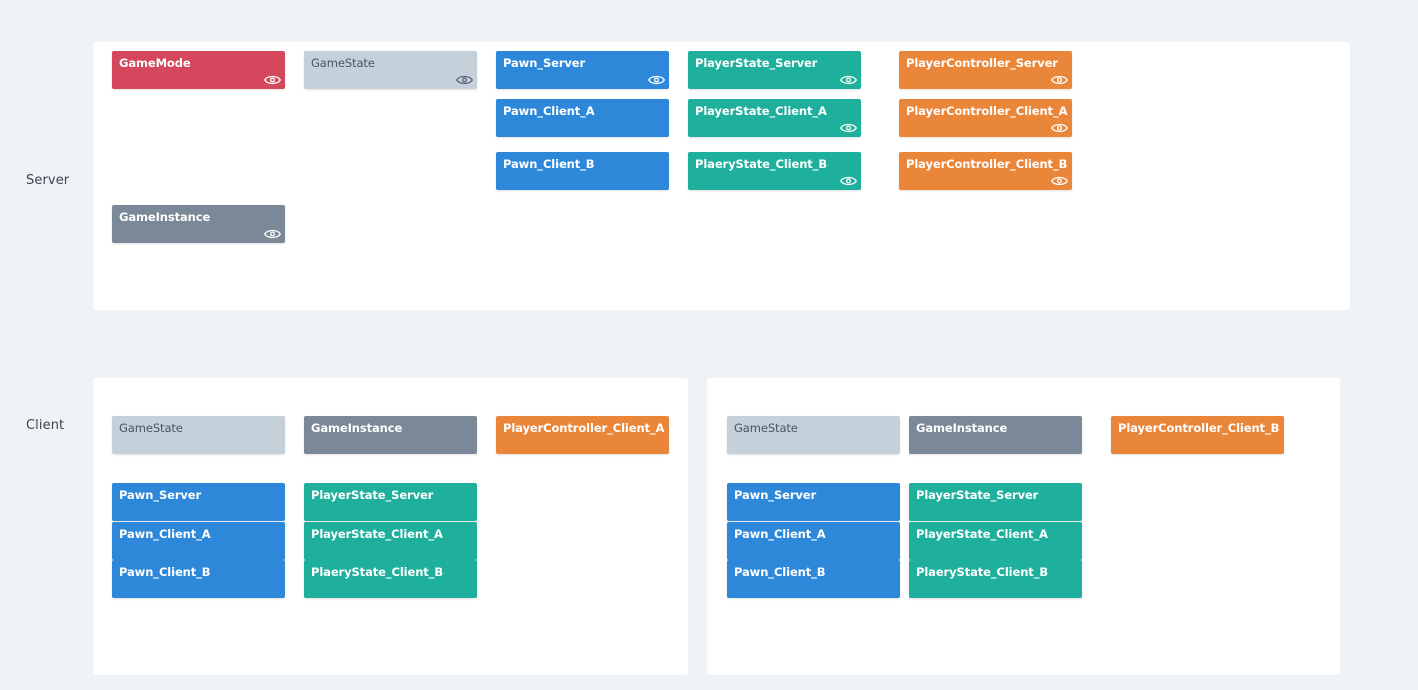  I want to click on client-a-pawn-client-a-node: Pawn_Client_A, so click(198, 541).